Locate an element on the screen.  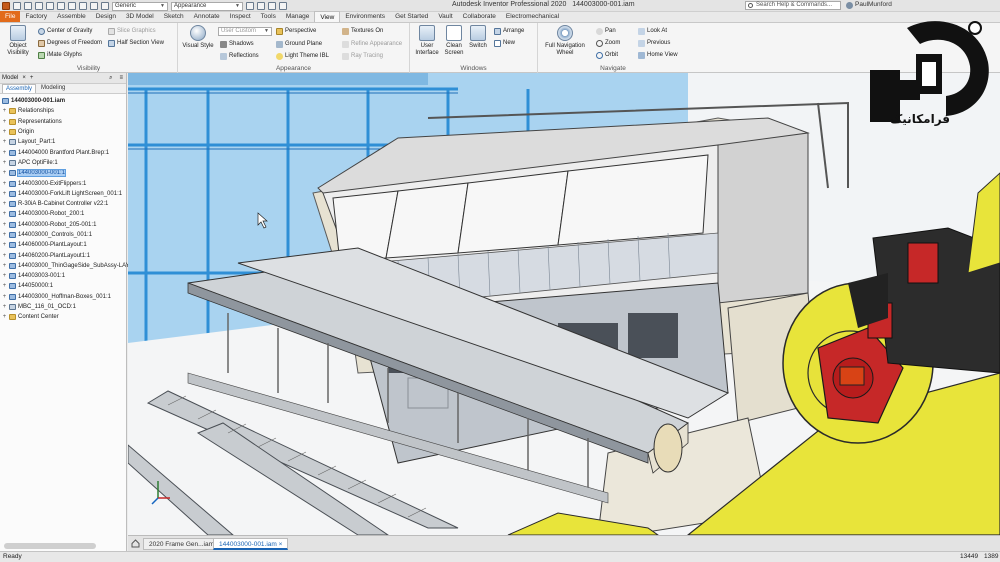
home-tab-icon is located at coordinates (135, 543).